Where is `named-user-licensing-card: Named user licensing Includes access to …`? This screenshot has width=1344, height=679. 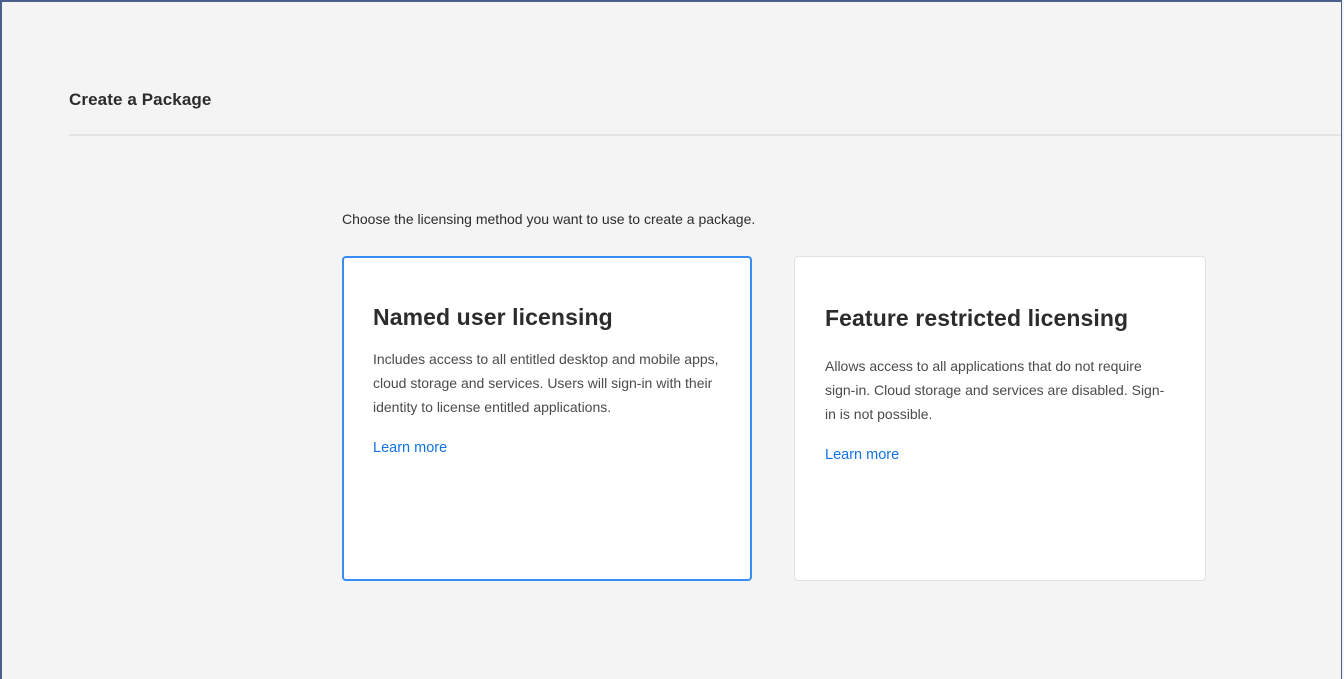
named-user-licensing-card: Named user licensing Includes access to … is located at coordinates (547, 418).